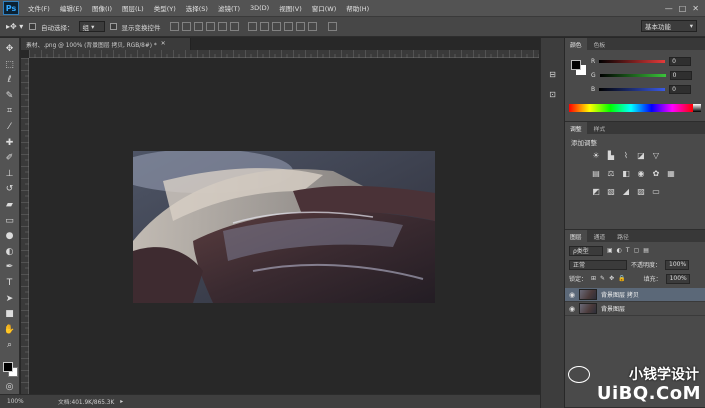 The image size is (705, 408). I want to click on slider-red-value: 0, so click(680, 61).